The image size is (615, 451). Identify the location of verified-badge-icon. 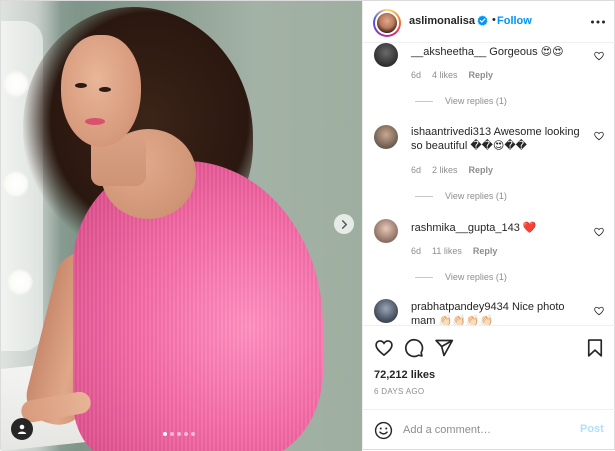
(482, 20).